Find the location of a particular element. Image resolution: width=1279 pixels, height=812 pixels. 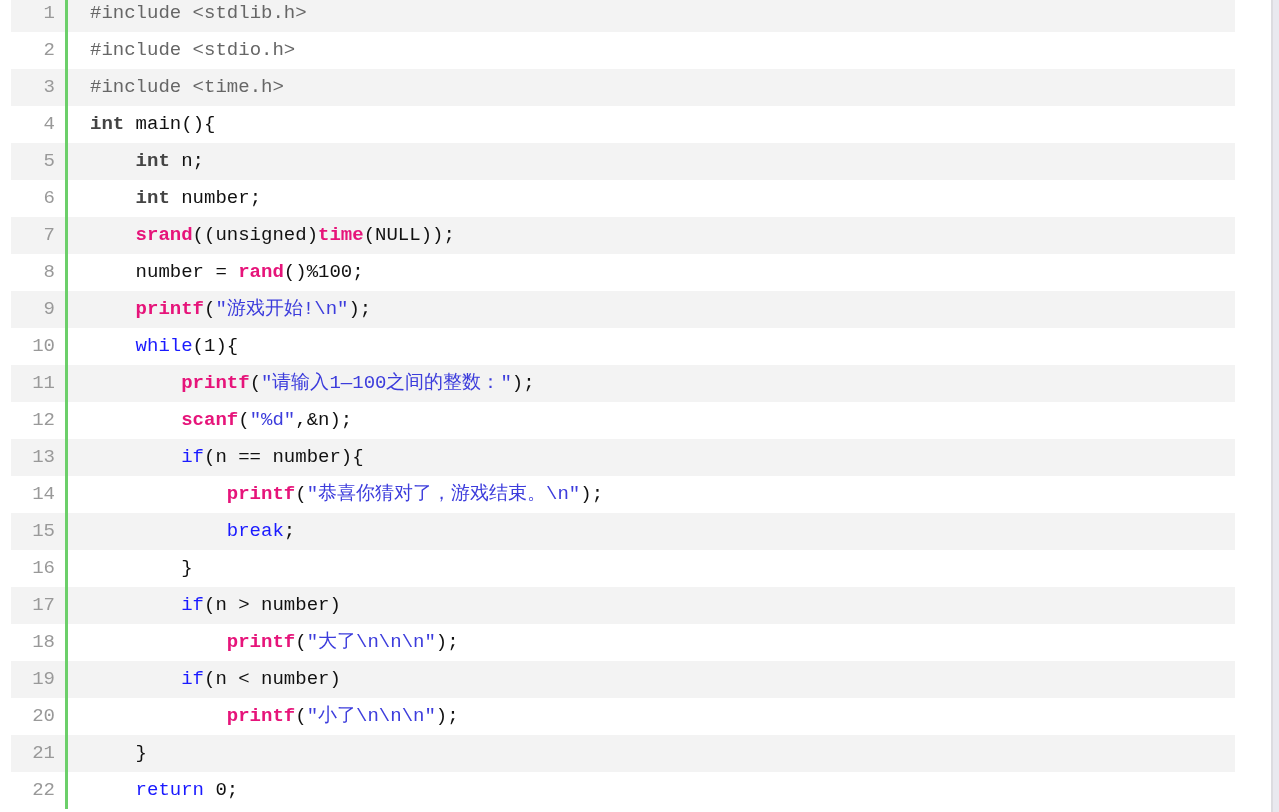

line-number: 11 is located at coordinates (43, 384).